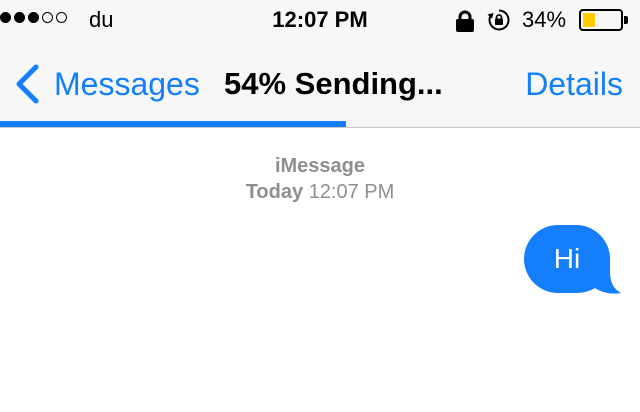 The height and width of the screenshot is (412, 640). I want to click on battery-level-fill, so click(589, 20).